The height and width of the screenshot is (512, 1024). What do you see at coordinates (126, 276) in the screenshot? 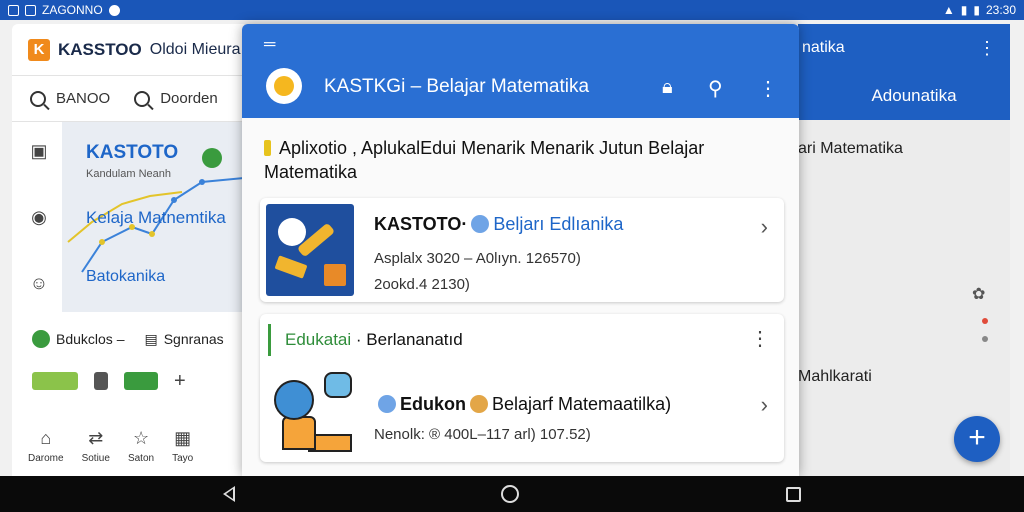
I see `hero-line-3: Batokanika` at bounding box center [126, 276].